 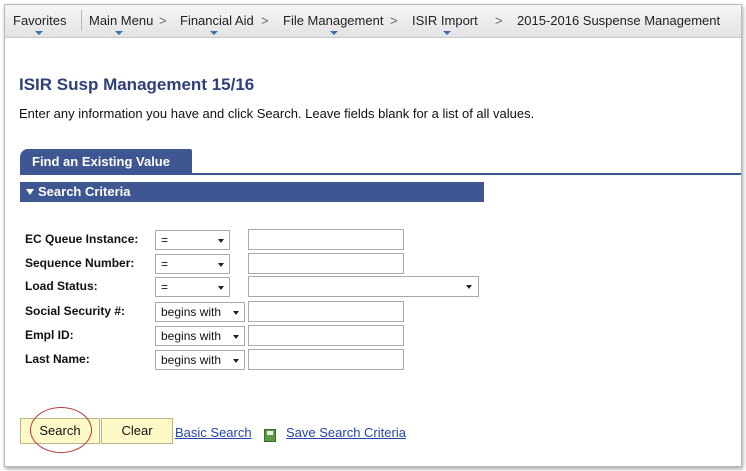 I want to click on load-status-select, so click(x=363, y=286).